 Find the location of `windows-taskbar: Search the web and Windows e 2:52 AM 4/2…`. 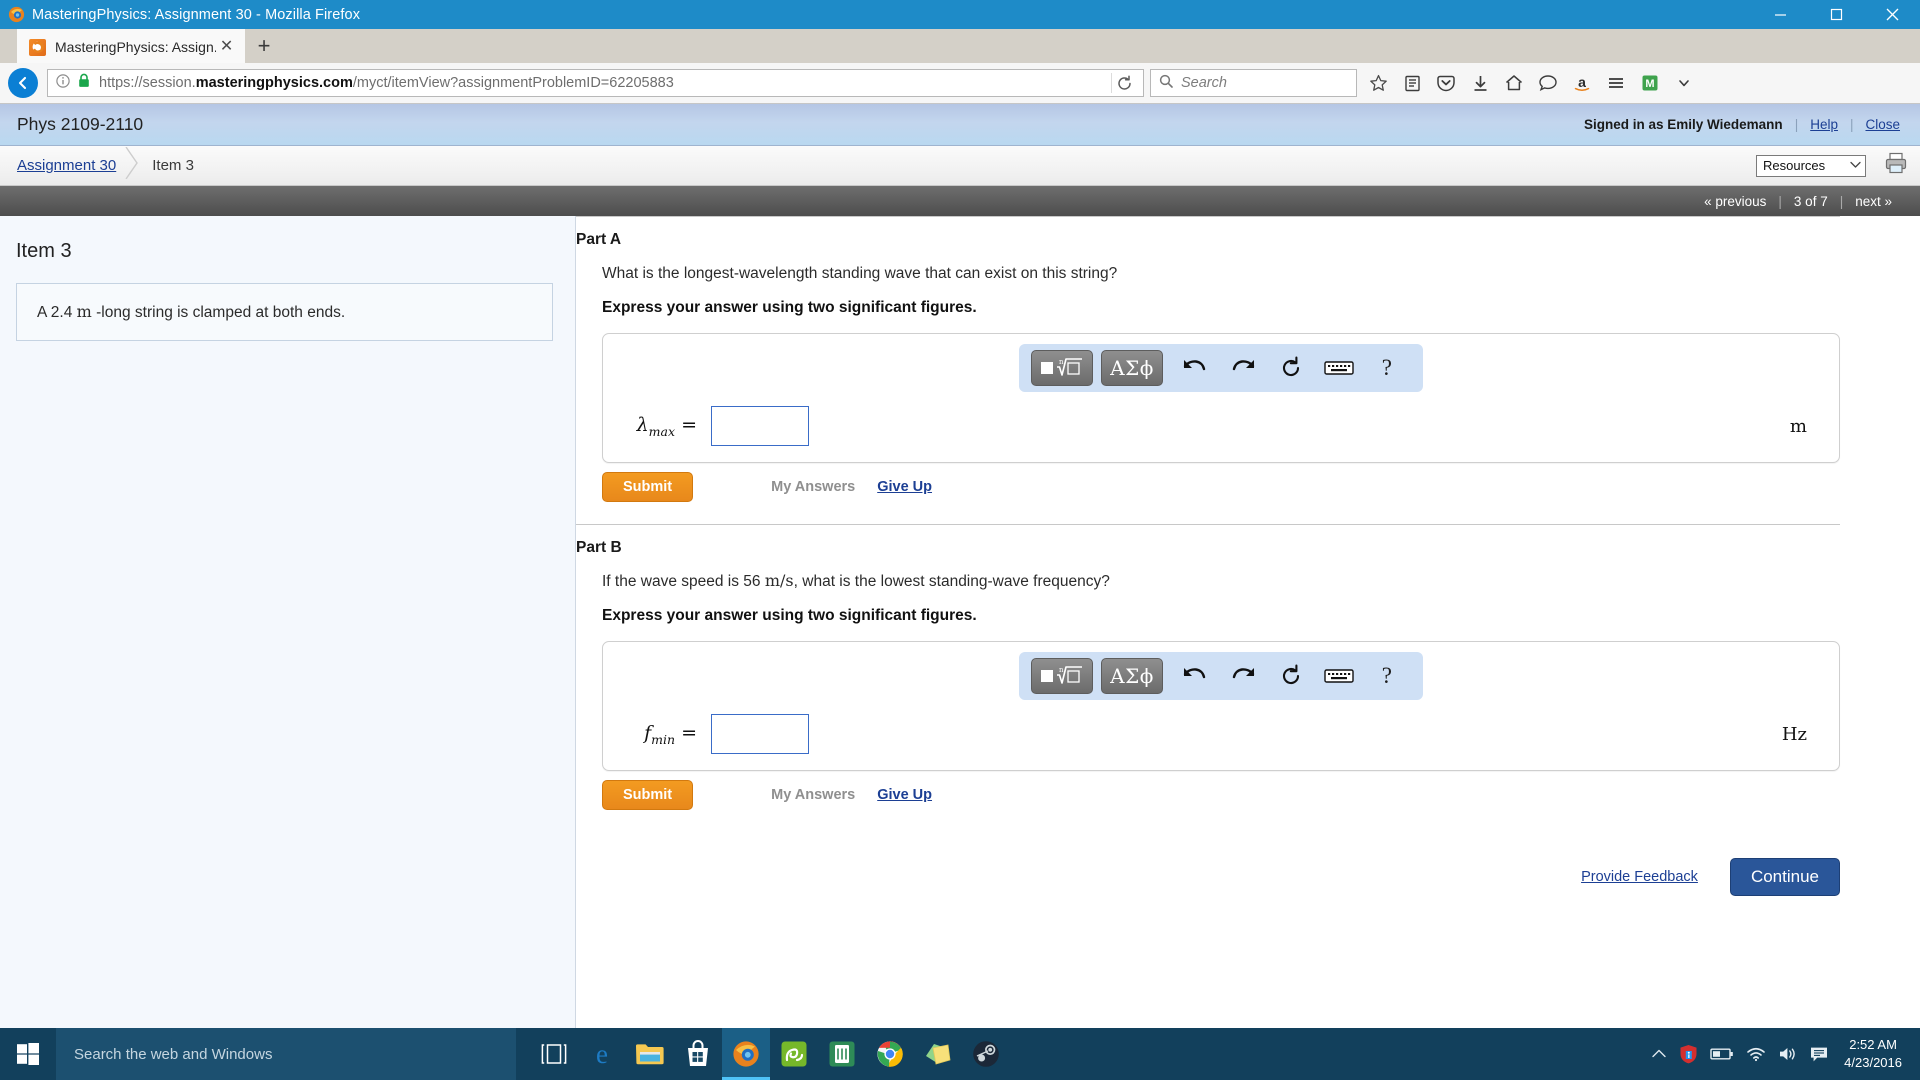

windows-taskbar: Search the web and Windows e 2:52 AM 4/2… is located at coordinates (960, 1054).